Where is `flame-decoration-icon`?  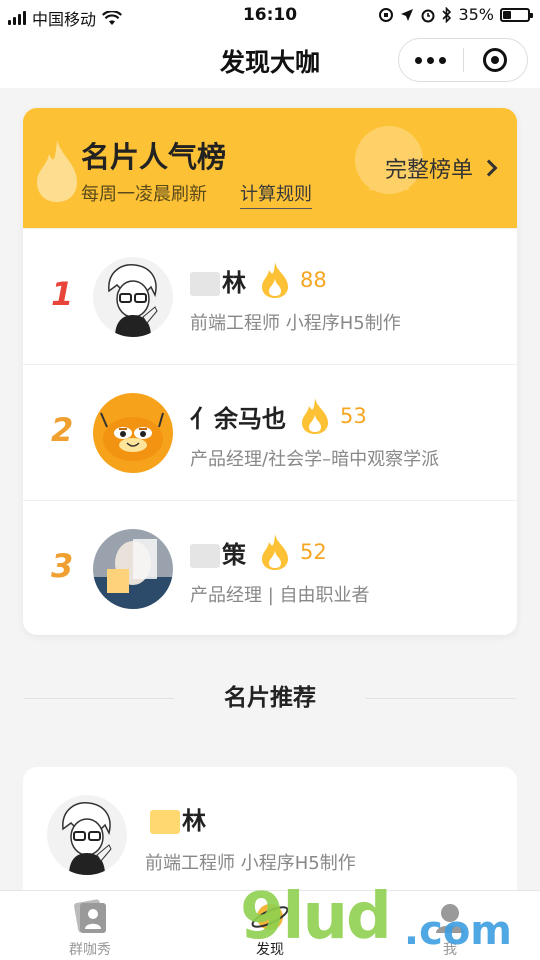 flame-decoration-icon is located at coordinates (57, 171).